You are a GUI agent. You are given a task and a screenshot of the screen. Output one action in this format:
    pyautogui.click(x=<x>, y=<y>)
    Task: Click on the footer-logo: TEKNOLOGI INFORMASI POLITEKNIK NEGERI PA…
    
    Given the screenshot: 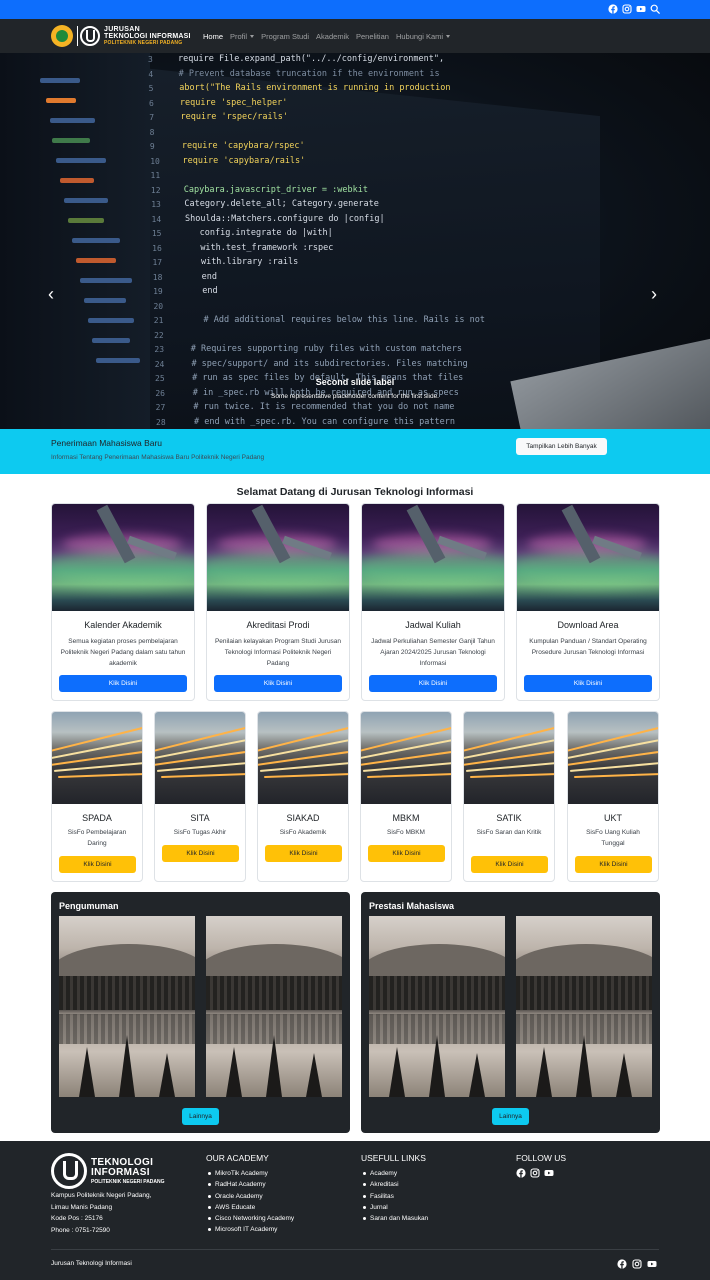 What is the action you would take?
    pyautogui.click(x=108, y=1171)
    